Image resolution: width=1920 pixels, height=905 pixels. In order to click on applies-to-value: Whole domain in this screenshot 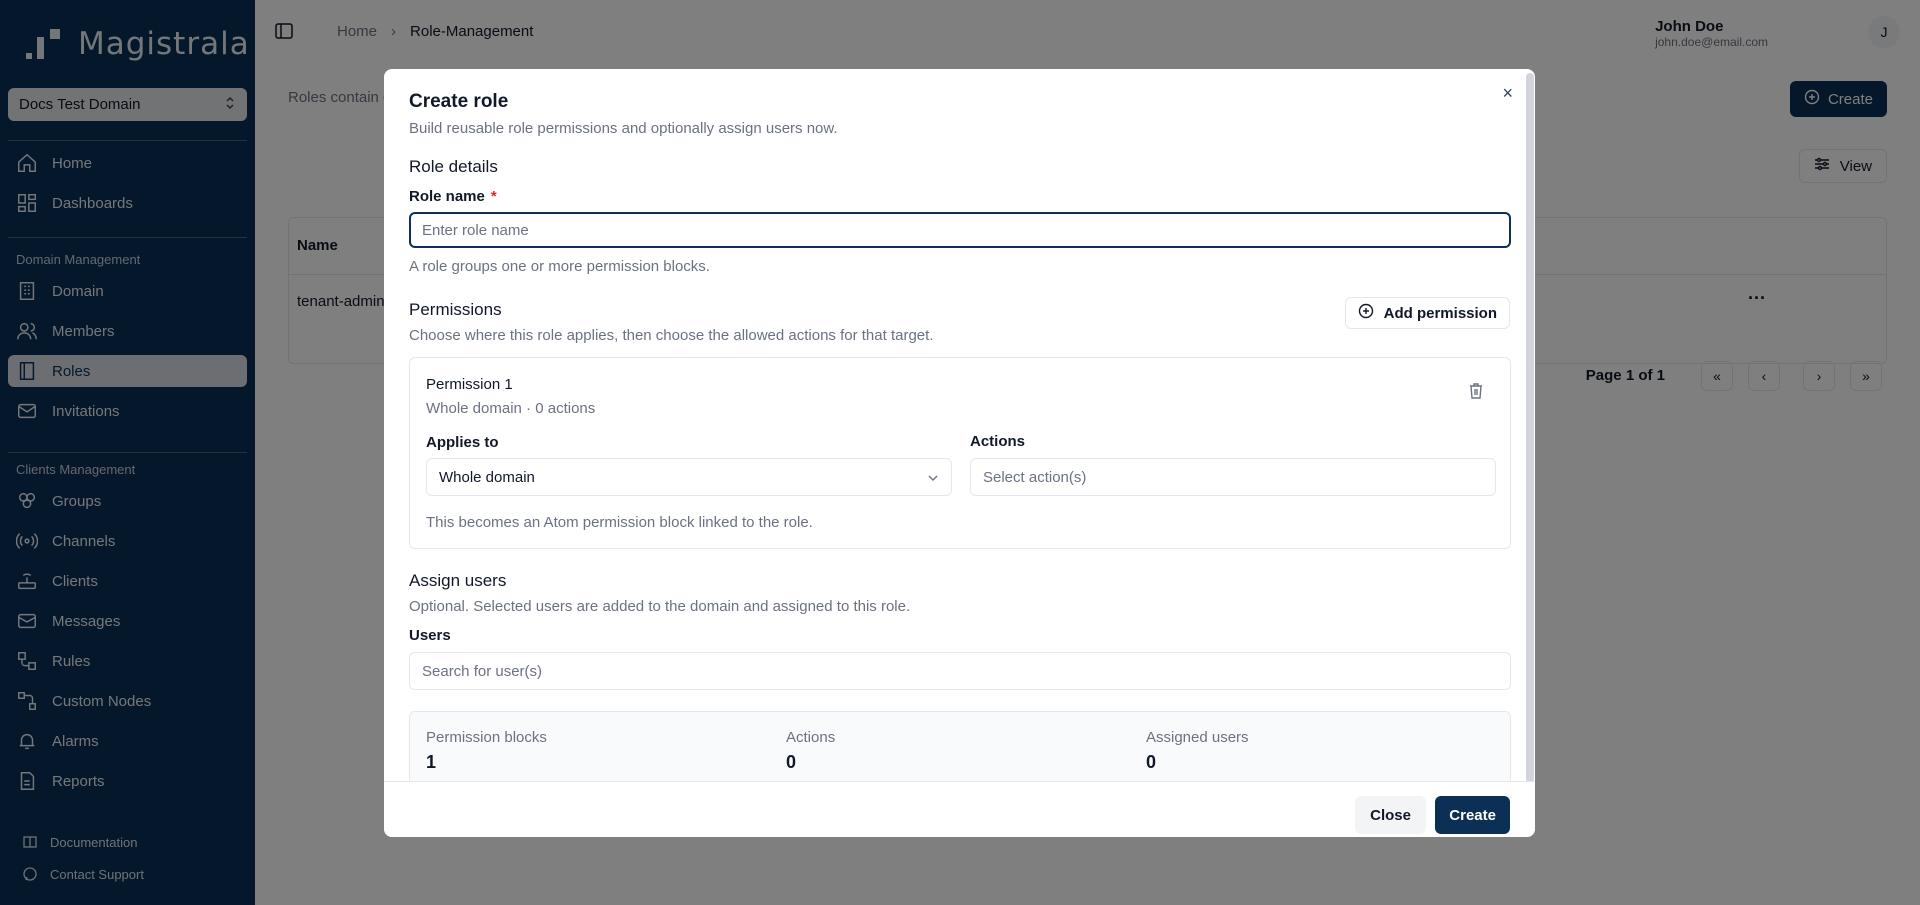, I will do `click(487, 477)`.